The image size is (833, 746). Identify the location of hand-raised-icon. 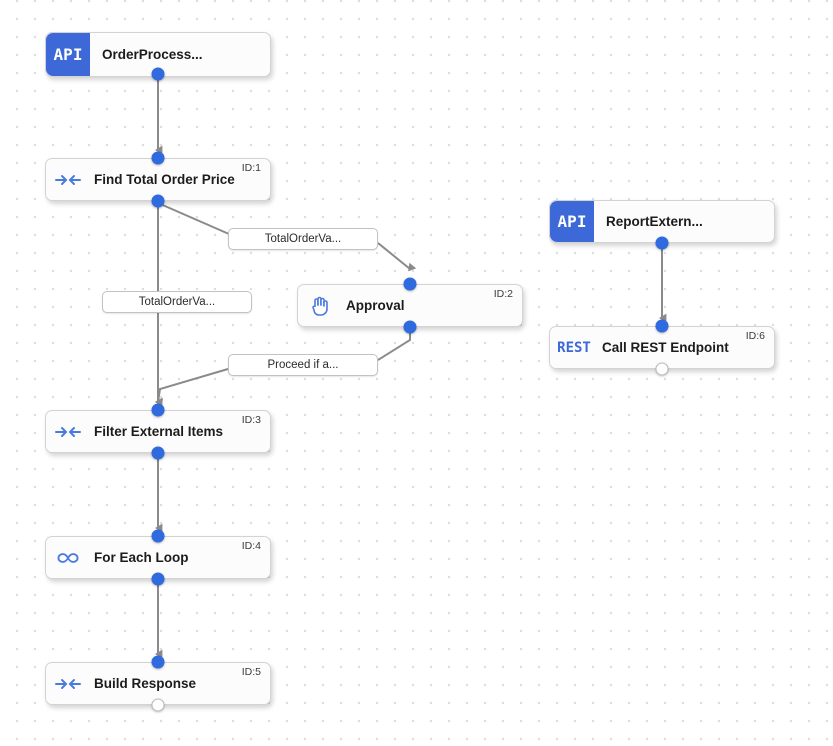
(320, 306).